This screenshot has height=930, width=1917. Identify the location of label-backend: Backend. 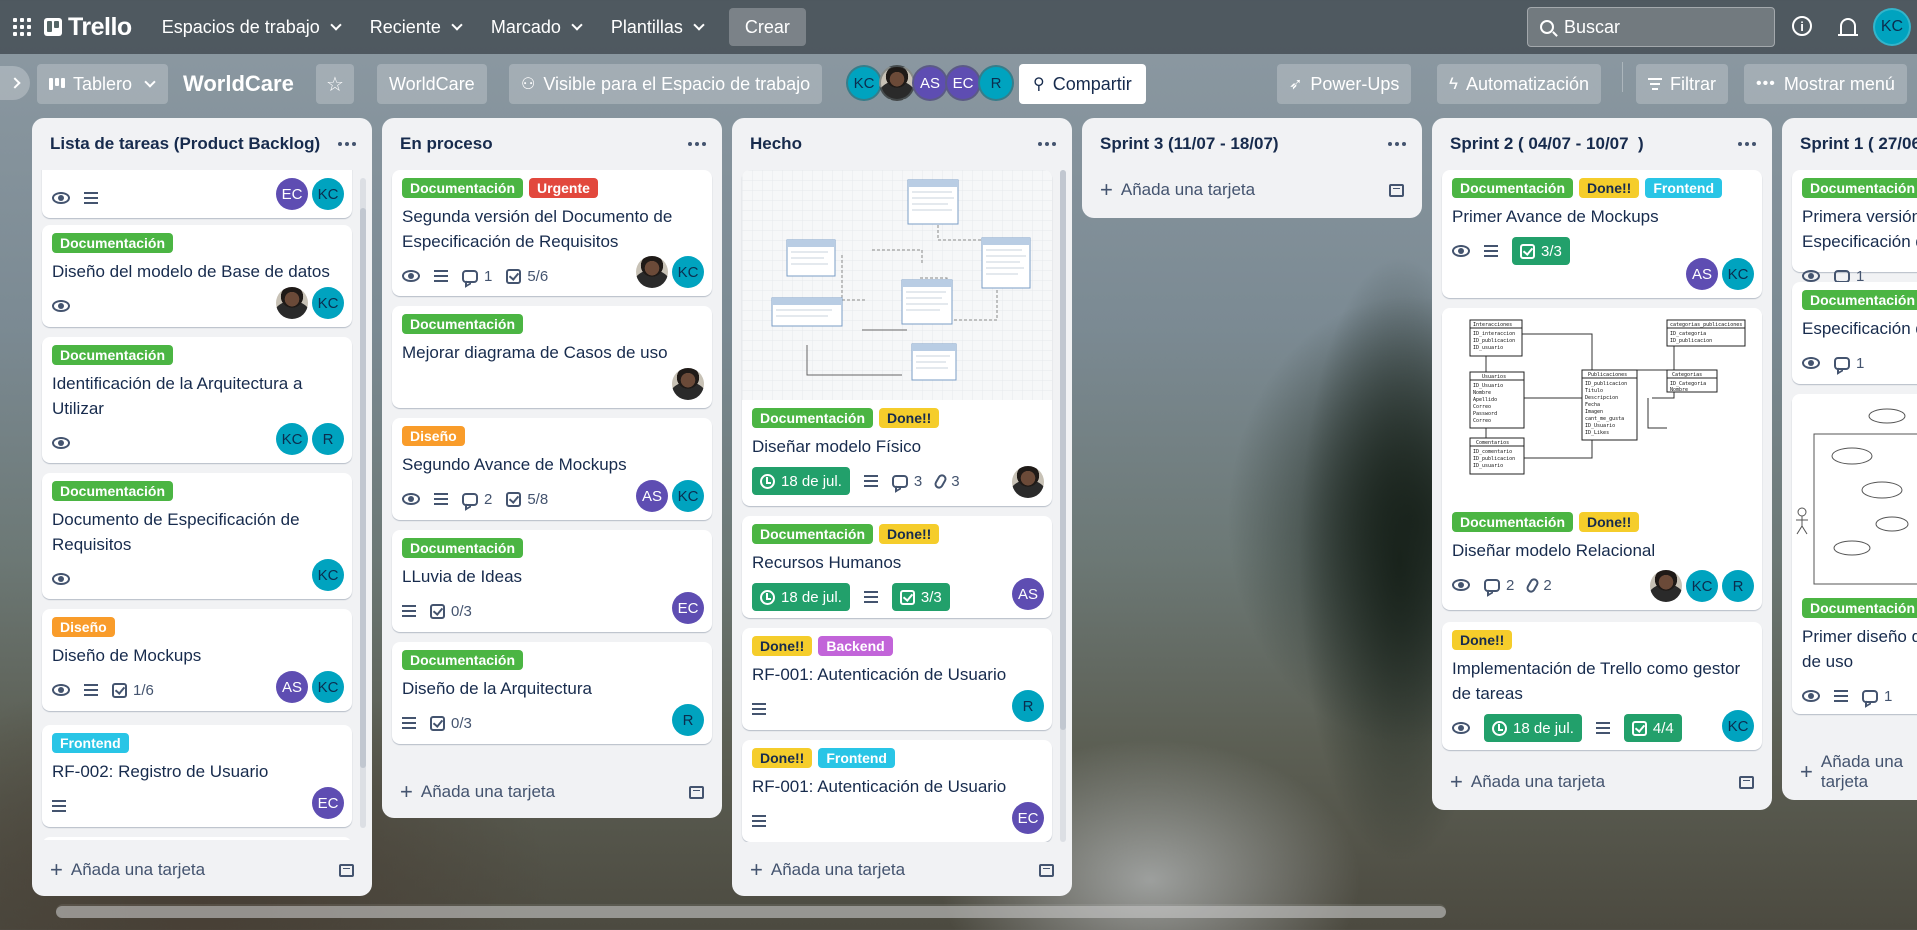
(855, 646).